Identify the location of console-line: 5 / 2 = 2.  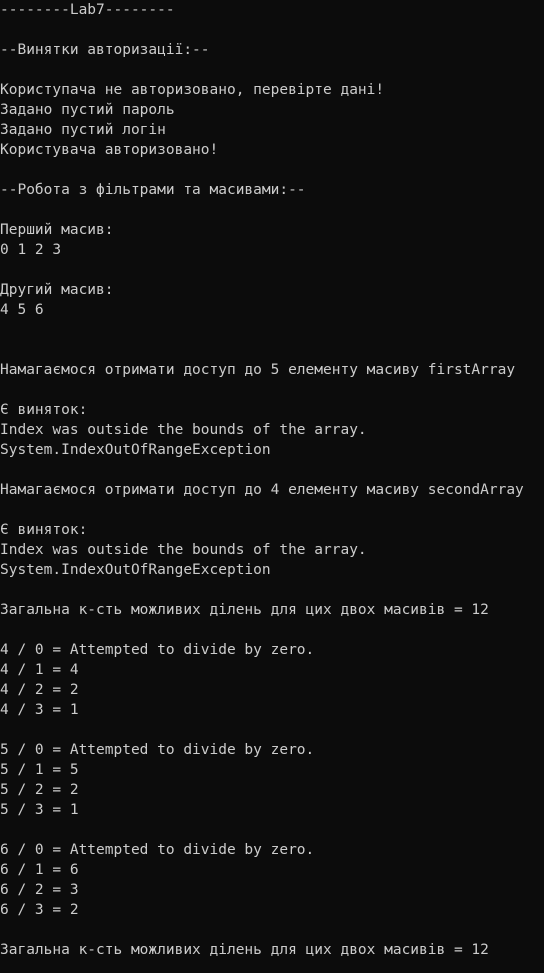
(39, 790).